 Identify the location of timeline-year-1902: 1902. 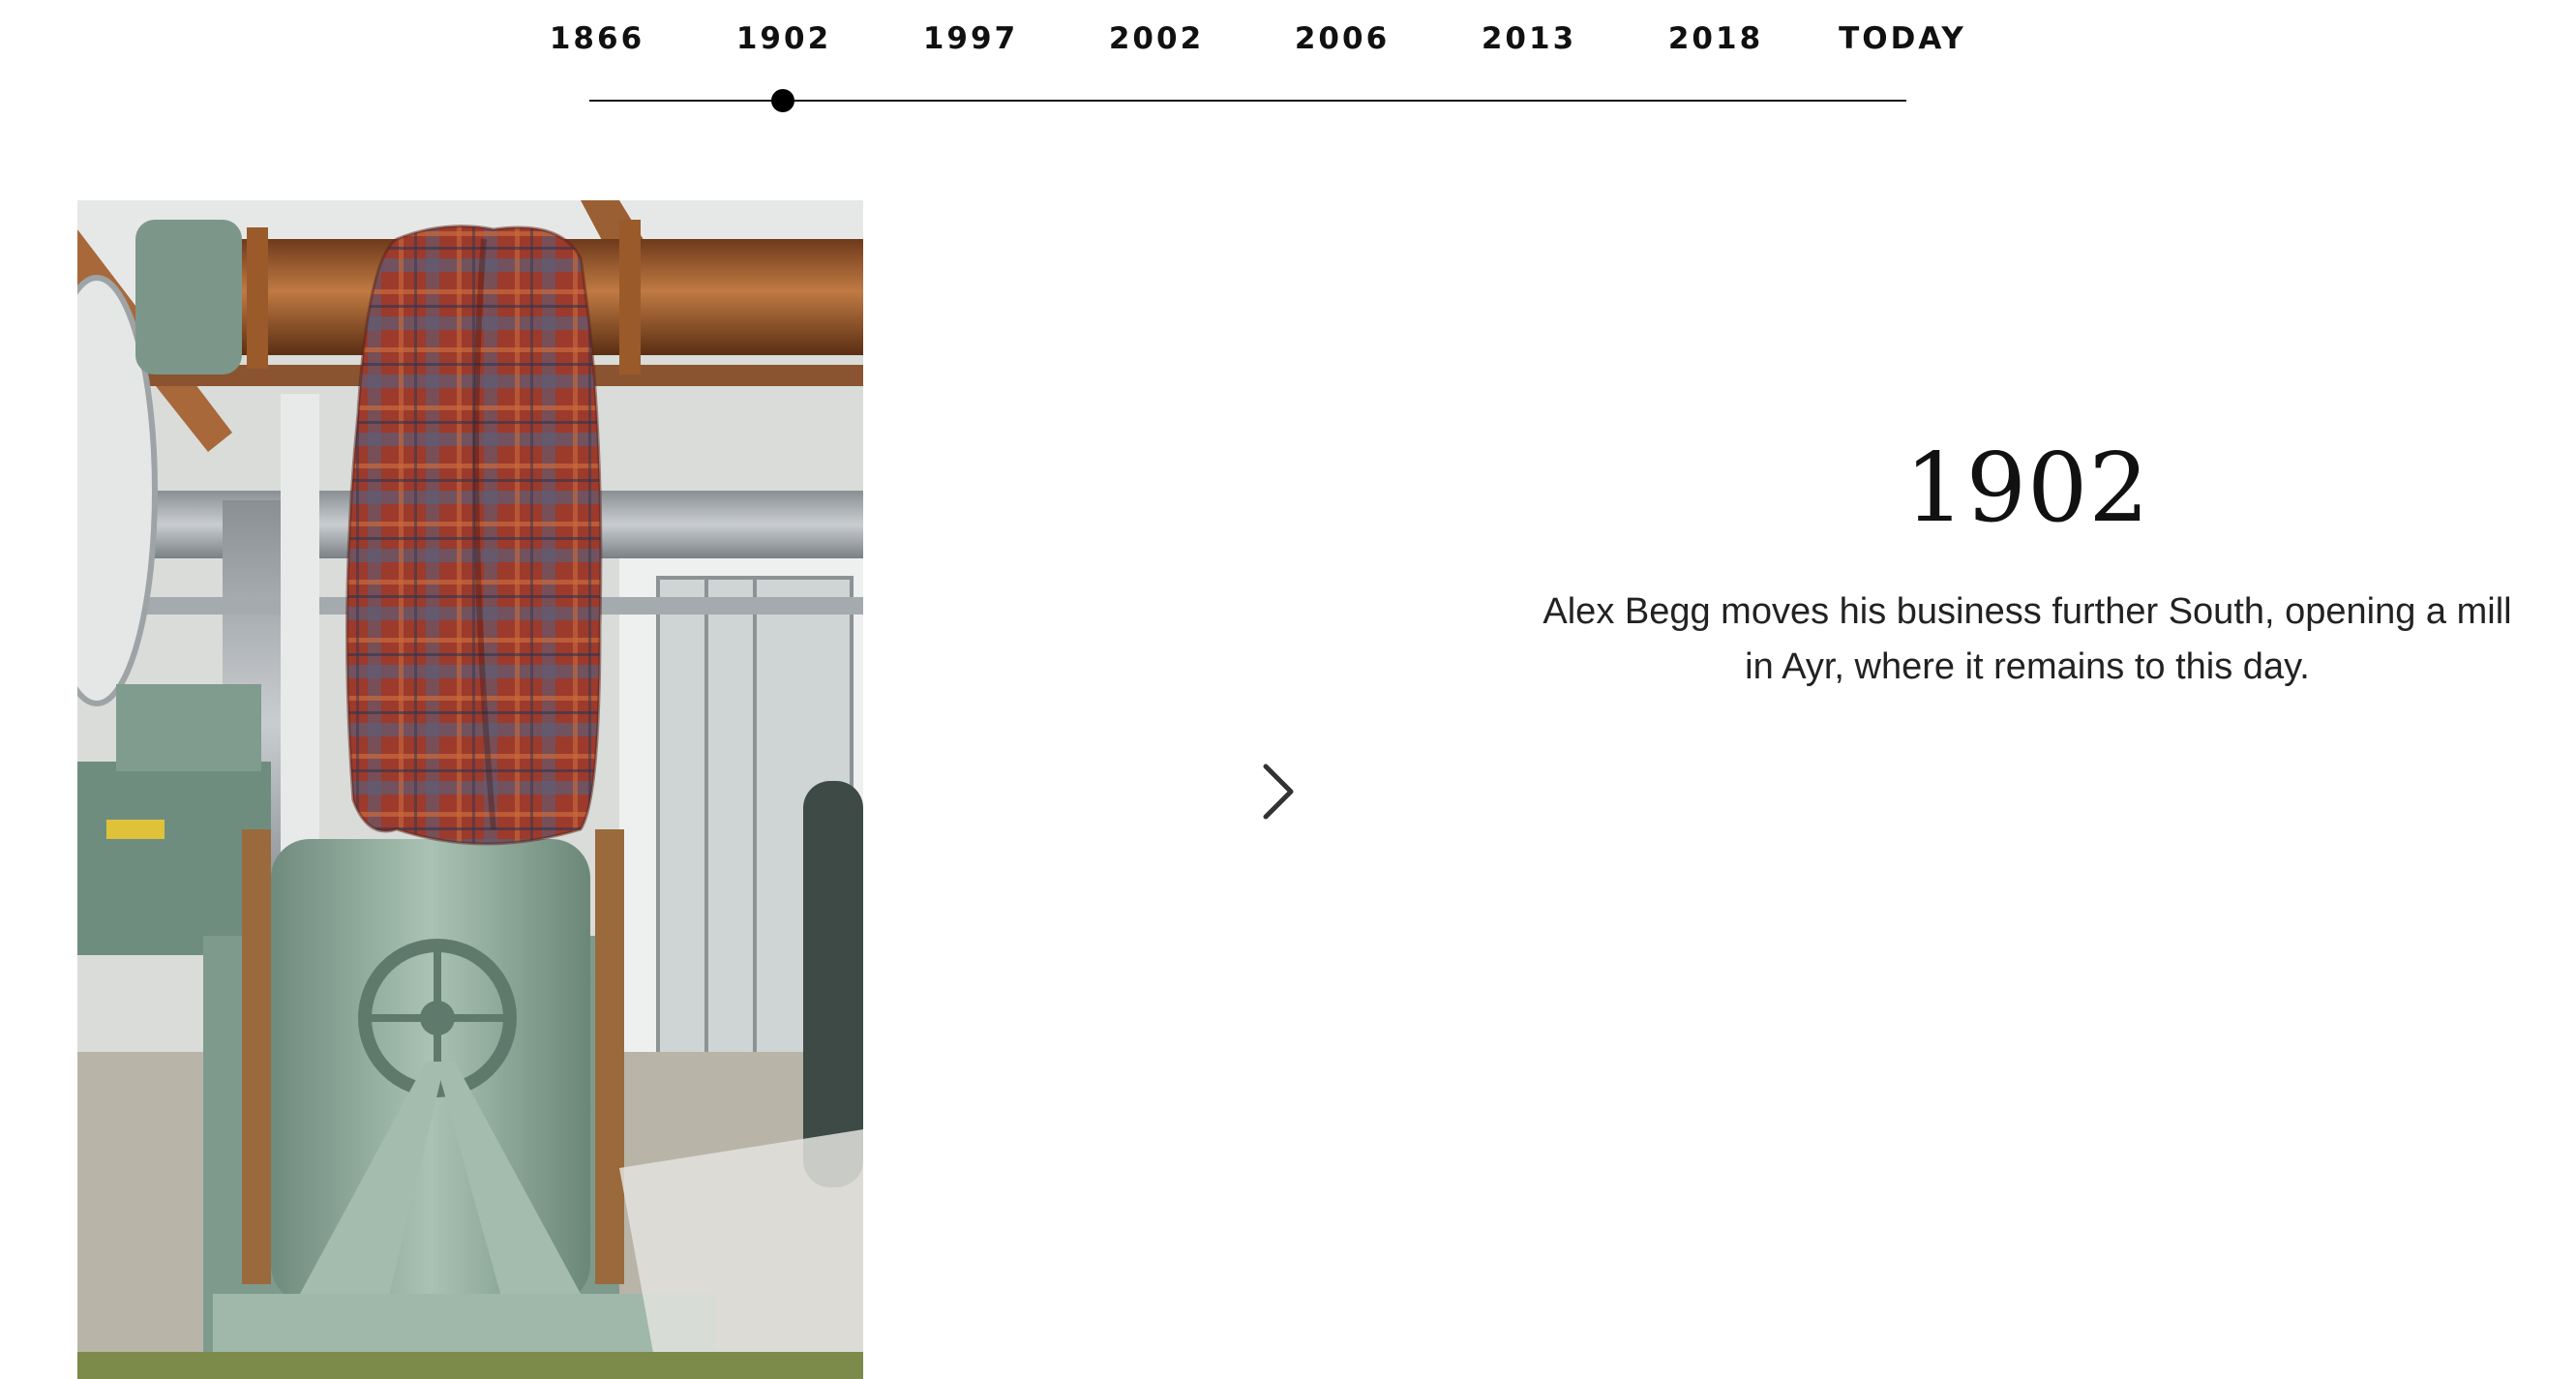
(784, 38).